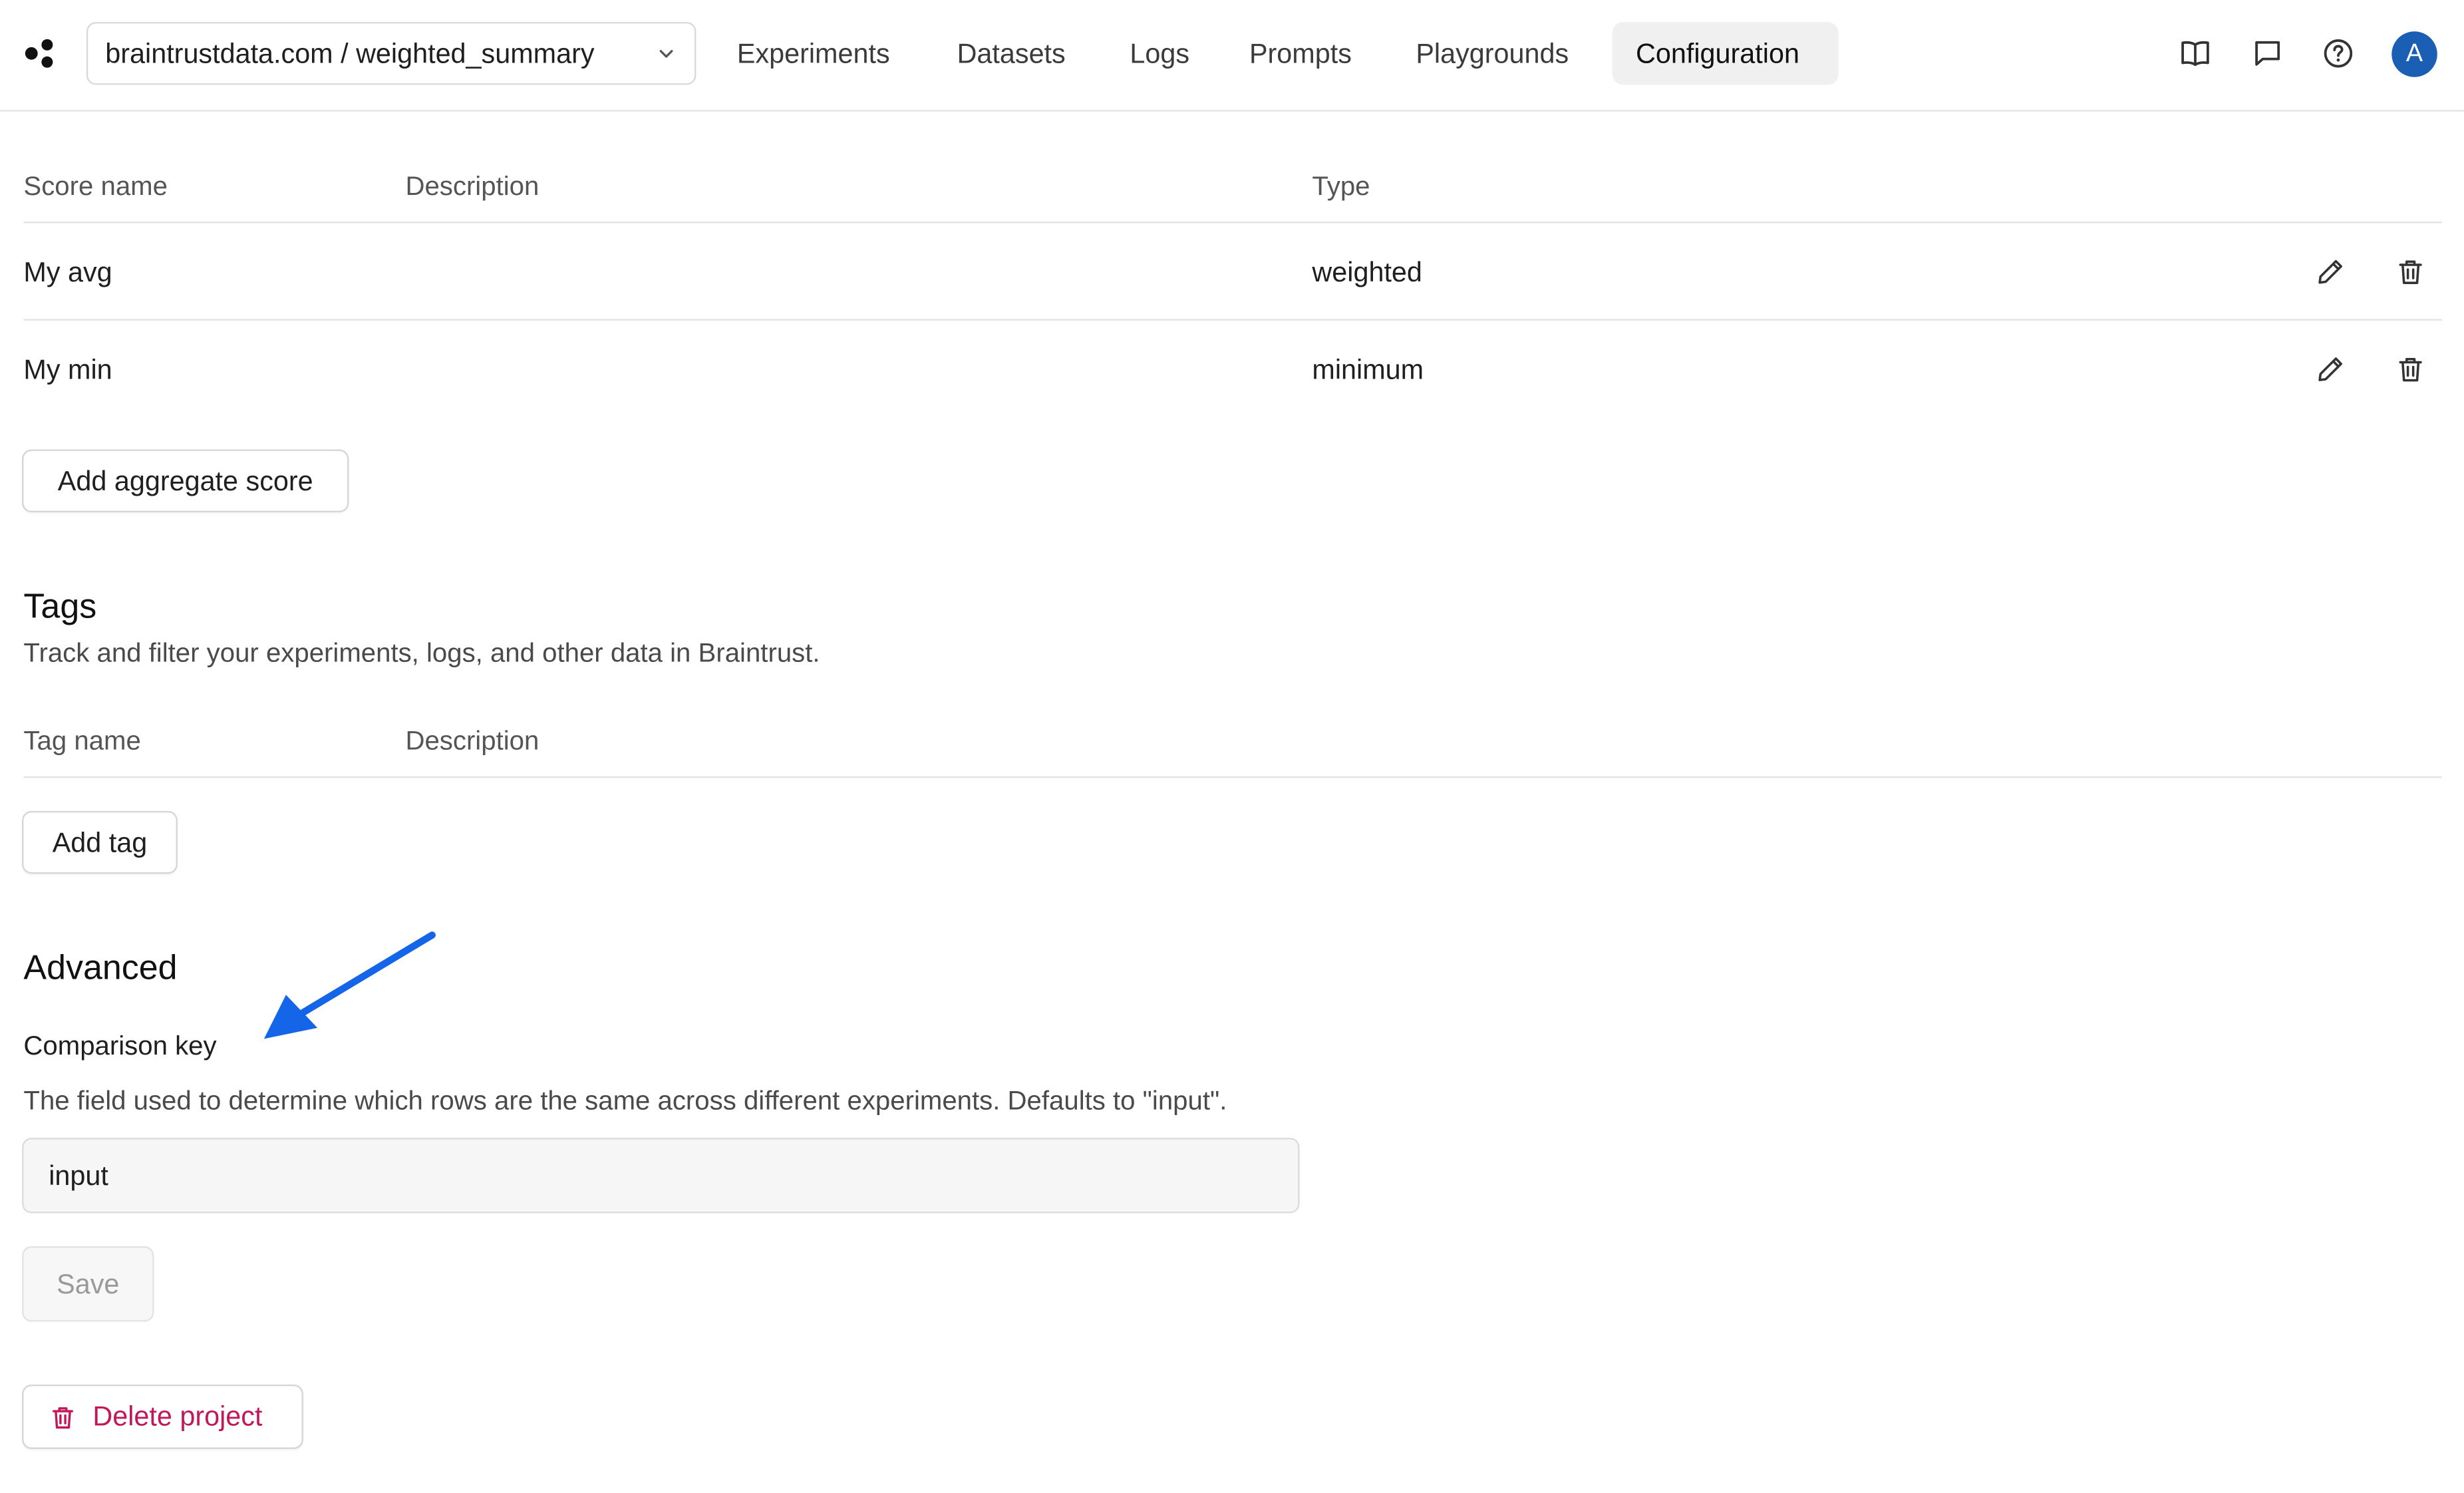 This screenshot has height=1493, width=2464. I want to click on delete-project-button: Delete project, so click(162, 1417).